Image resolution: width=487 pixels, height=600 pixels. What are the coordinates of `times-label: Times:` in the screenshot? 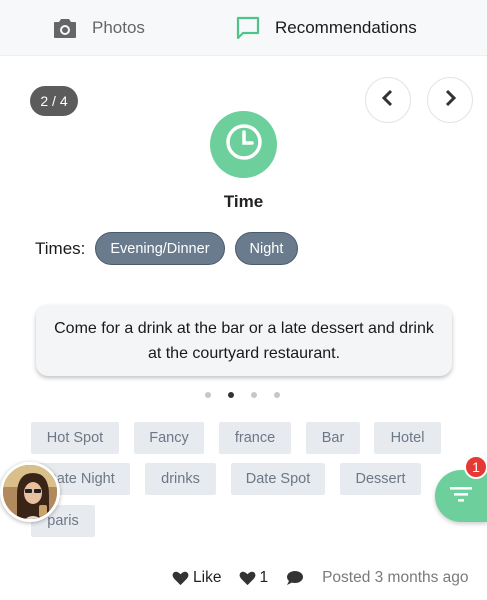 It's located at (60, 248).